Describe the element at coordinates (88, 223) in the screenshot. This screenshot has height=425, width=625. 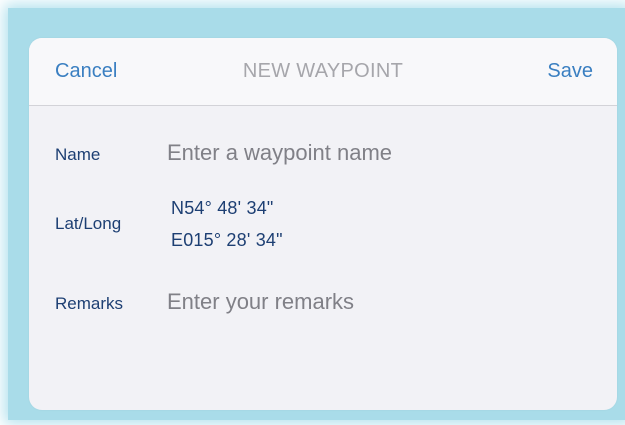
I see `latlong-label: Lat/Long` at that location.